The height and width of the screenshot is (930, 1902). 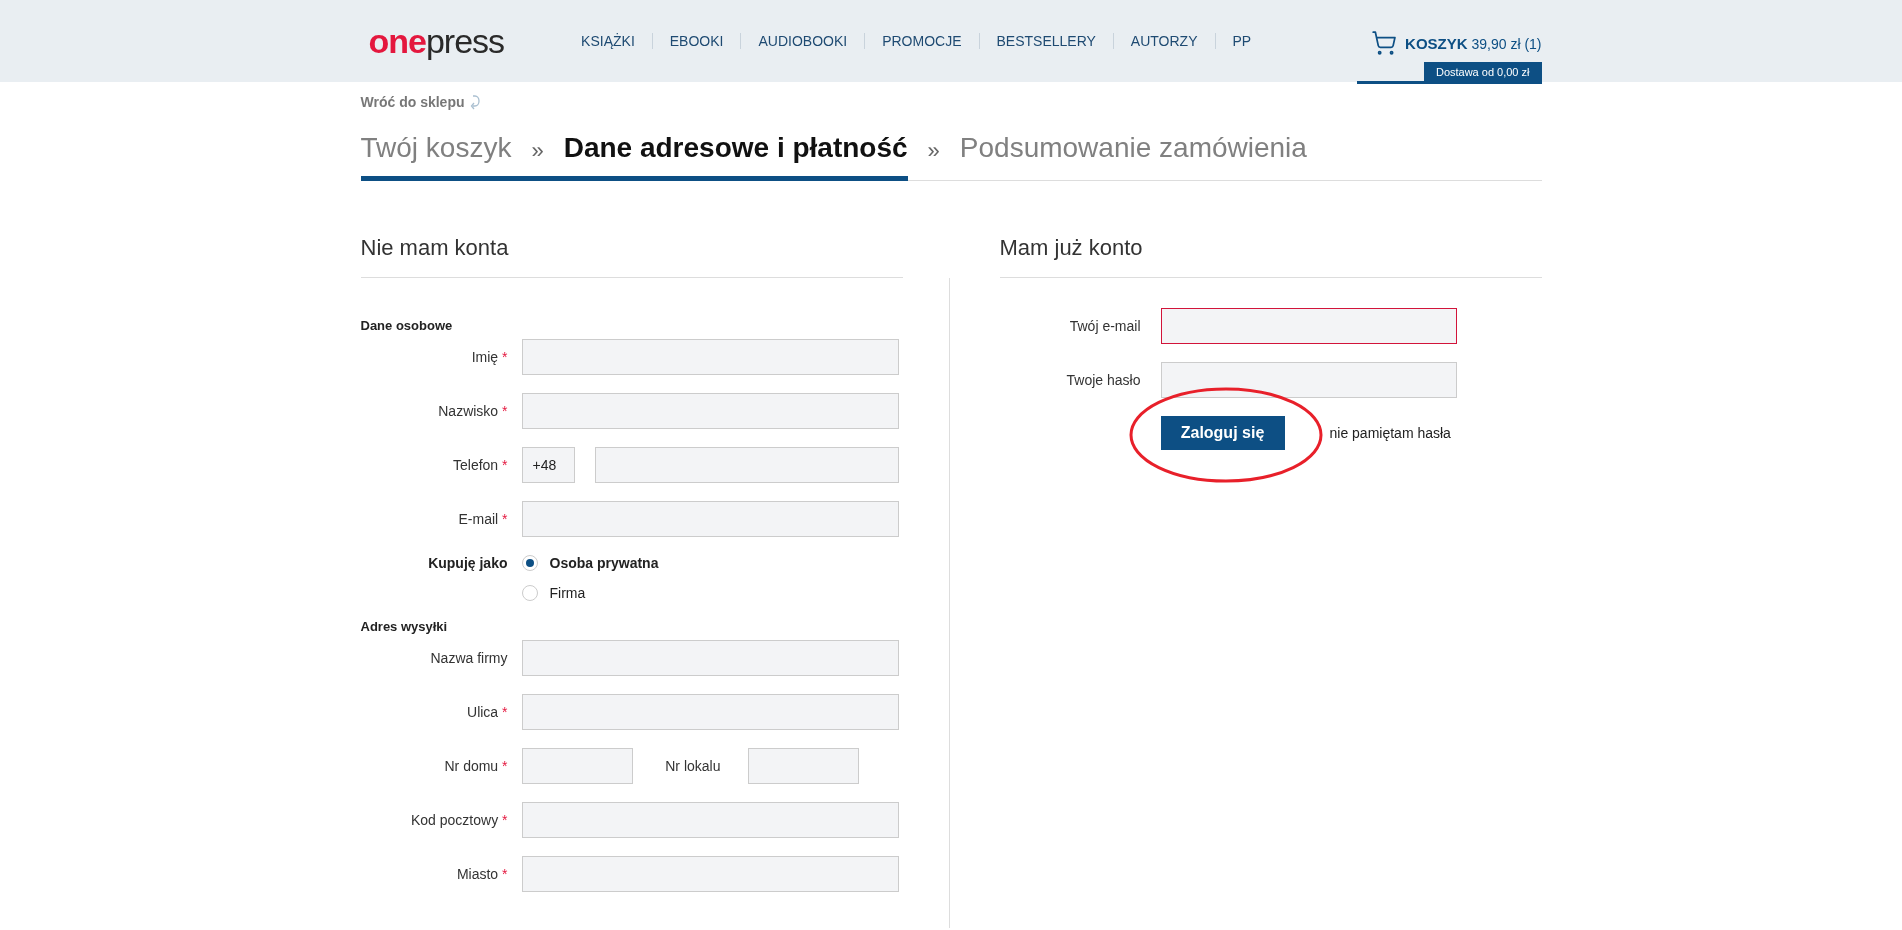 What do you see at coordinates (472, 411) in the screenshot?
I see `field-label: Nazwisko *` at bounding box center [472, 411].